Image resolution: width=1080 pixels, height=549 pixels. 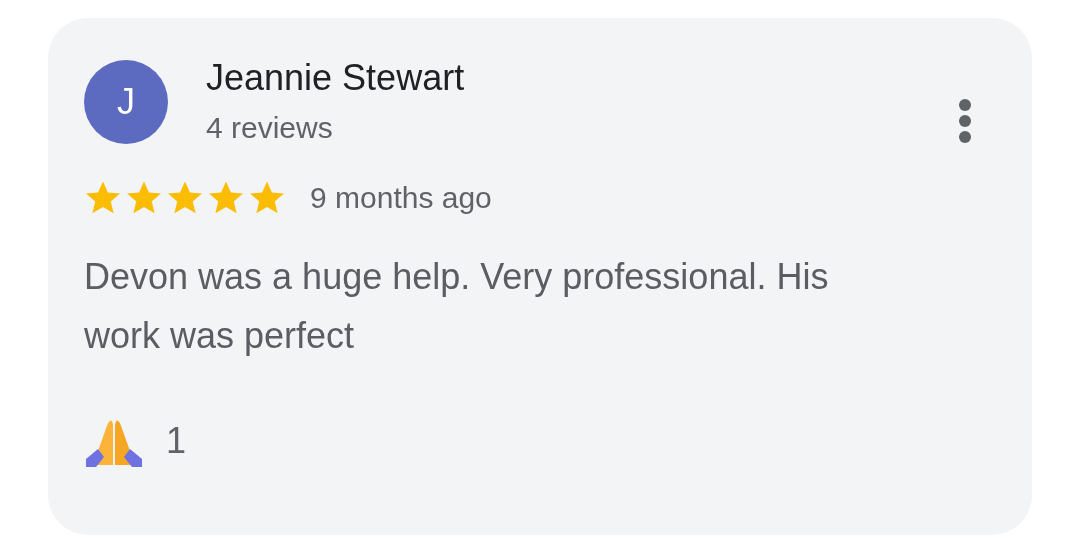 I want to click on reaction-count: 1, so click(x=176, y=441).